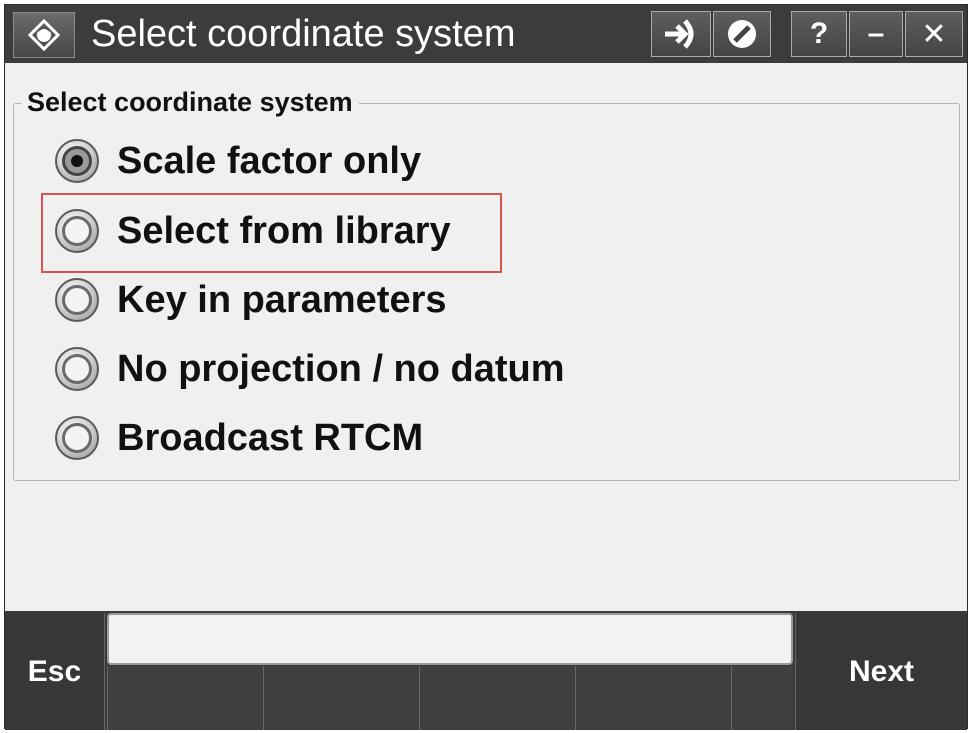  Describe the element at coordinates (303, 34) in the screenshot. I see `window-title: Select coordinate system` at that location.